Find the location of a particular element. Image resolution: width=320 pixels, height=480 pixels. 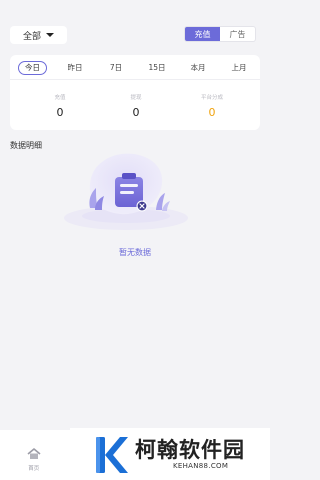

caret-down-icon is located at coordinates (50, 35).